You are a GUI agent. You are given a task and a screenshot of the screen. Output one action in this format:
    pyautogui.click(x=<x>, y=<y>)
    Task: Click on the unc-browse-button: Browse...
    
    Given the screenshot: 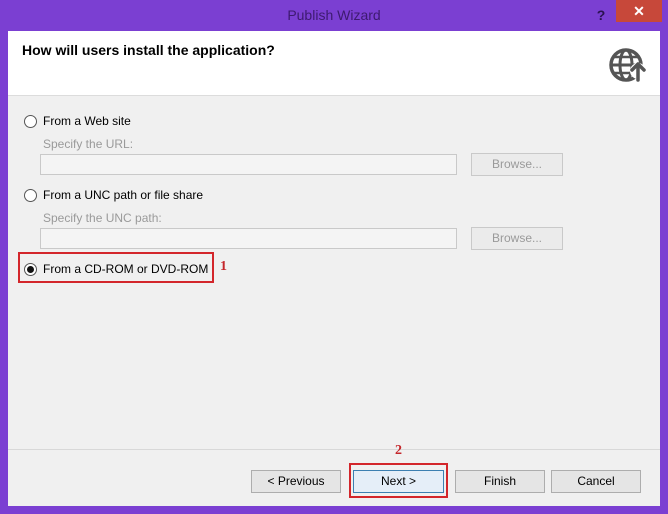 What is the action you would take?
    pyautogui.click(x=517, y=238)
    